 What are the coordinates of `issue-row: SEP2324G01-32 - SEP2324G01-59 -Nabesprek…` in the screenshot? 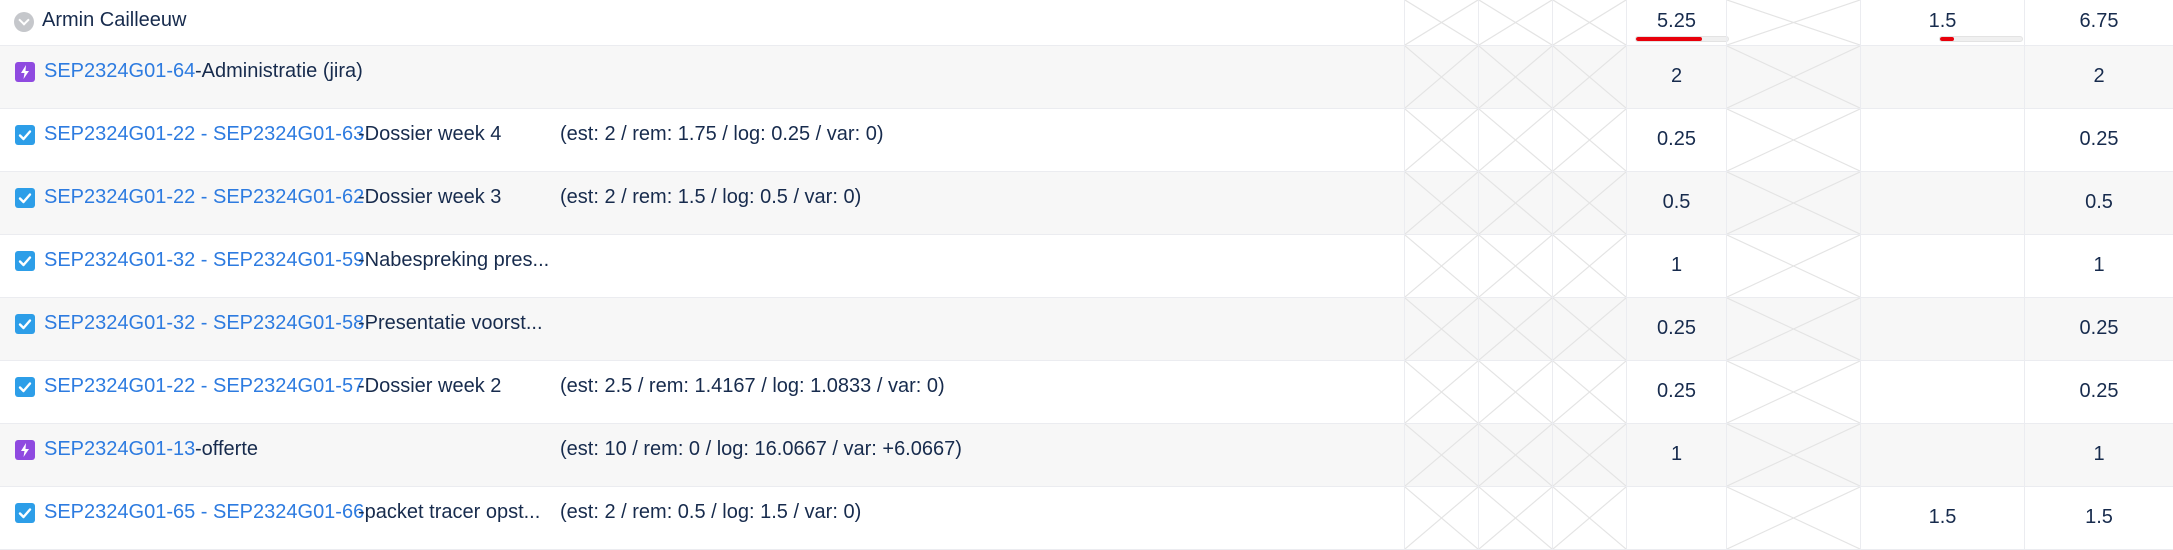 It's located at (1086, 266).